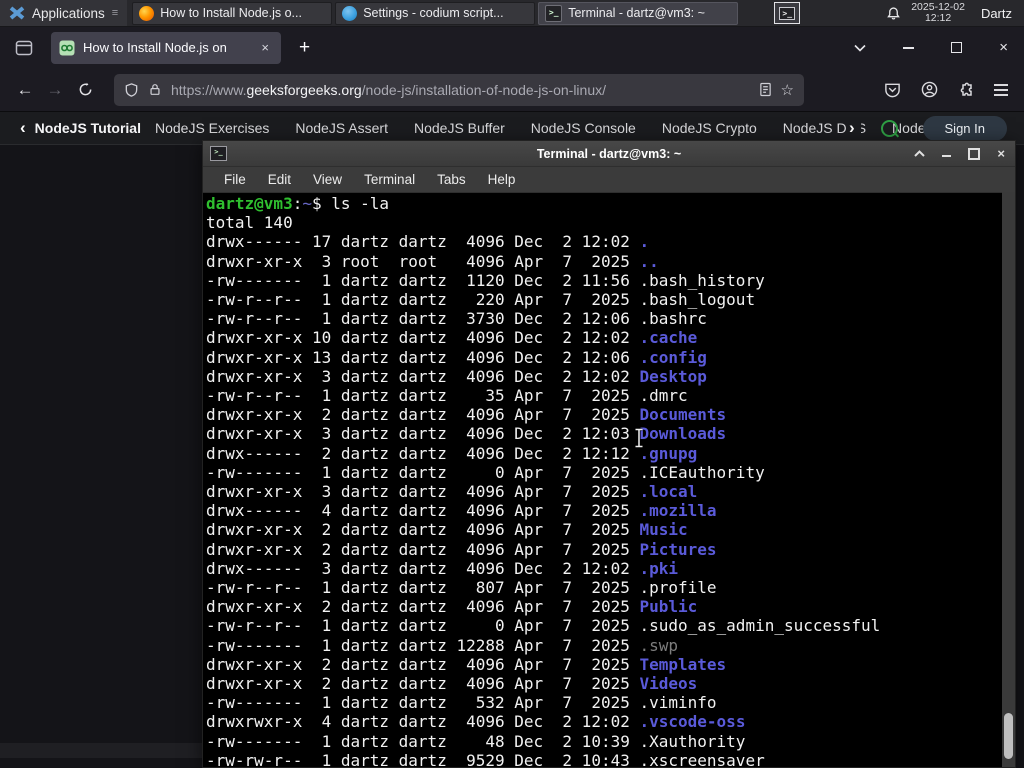 The height and width of the screenshot is (768, 1024). What do you see at coordinates (67, 48) in the screenshot?
I see `gfg-favicon` at bounding box center [67, 48].